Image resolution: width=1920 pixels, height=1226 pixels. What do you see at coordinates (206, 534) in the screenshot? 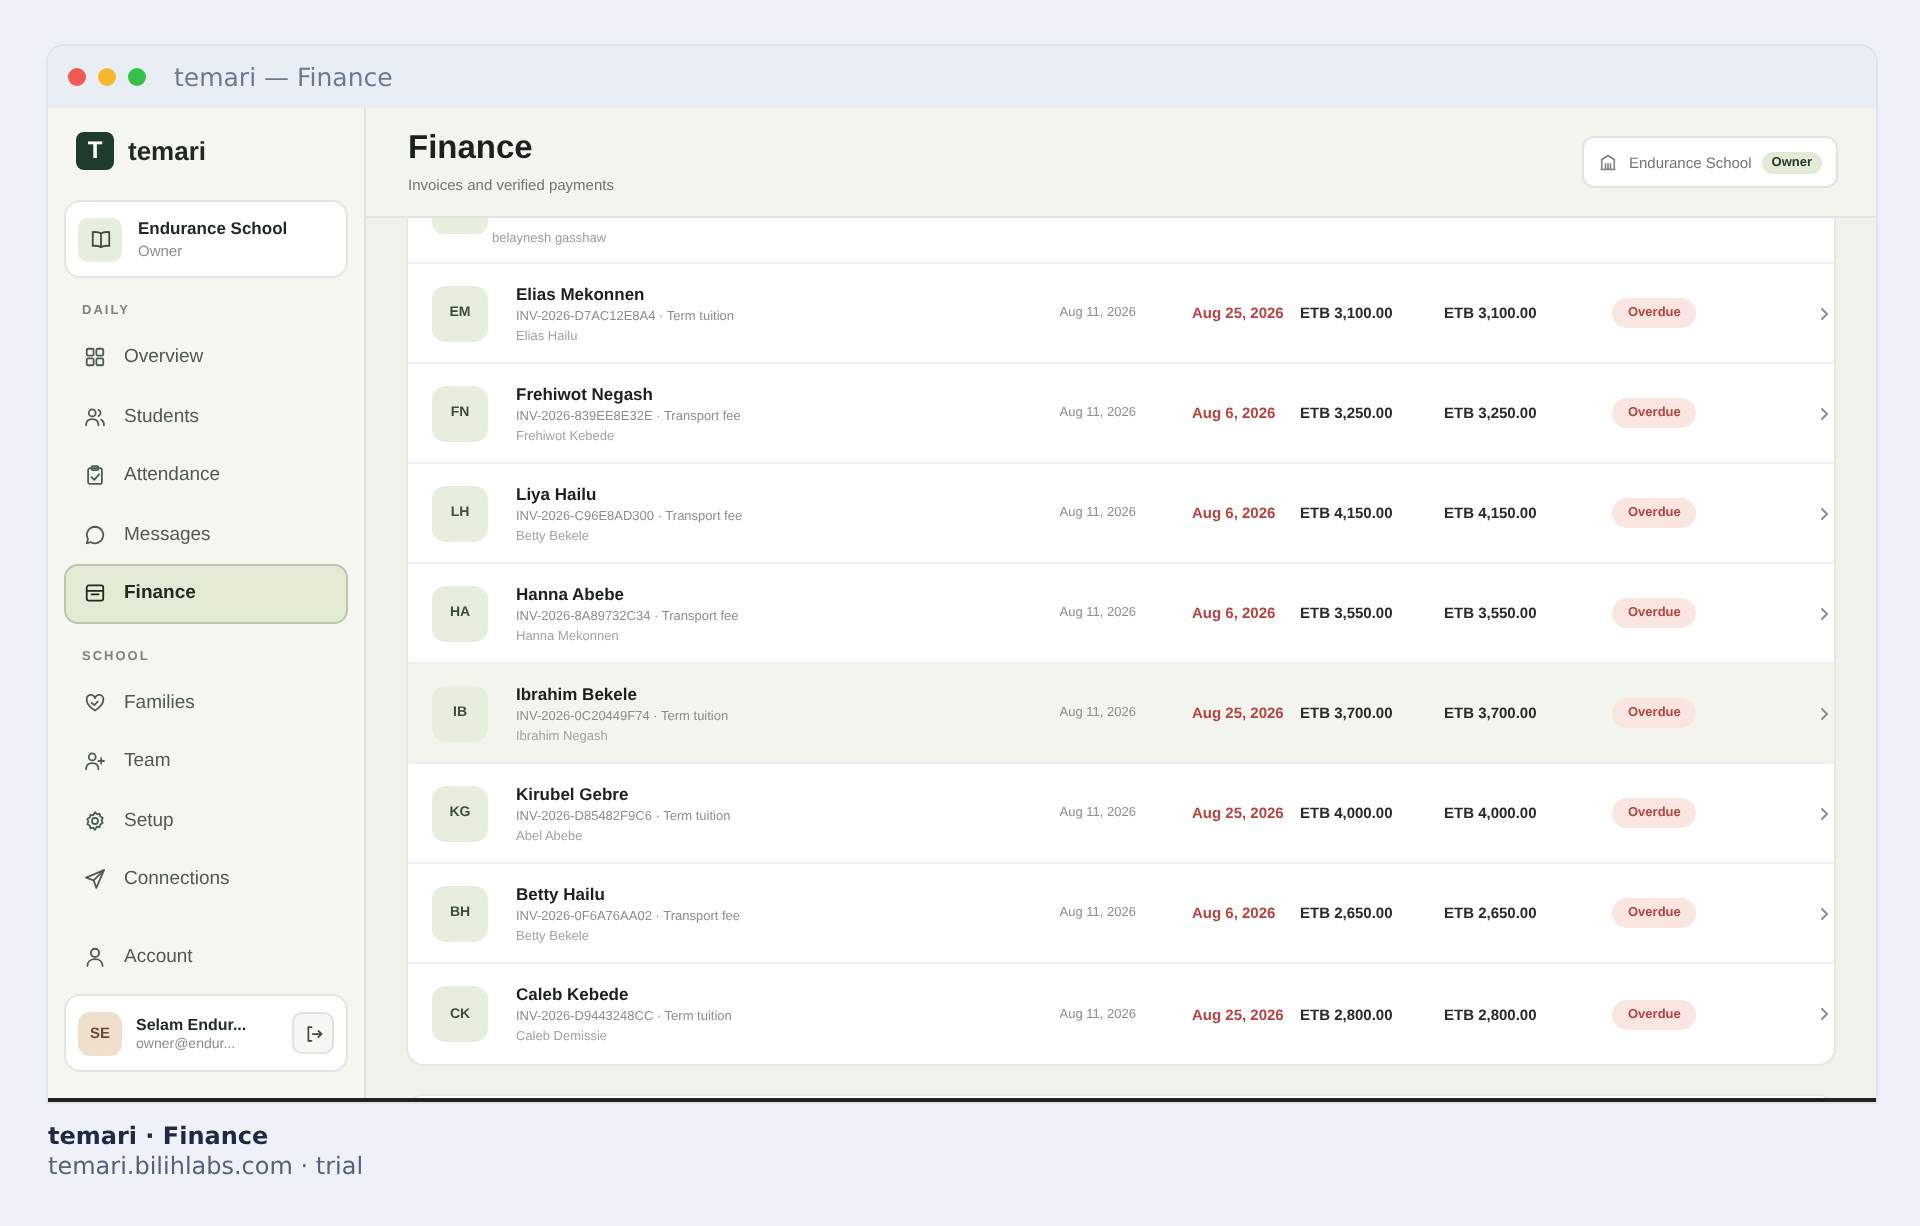
I see `nav-item: Messages` at bounding box center [206, 534].